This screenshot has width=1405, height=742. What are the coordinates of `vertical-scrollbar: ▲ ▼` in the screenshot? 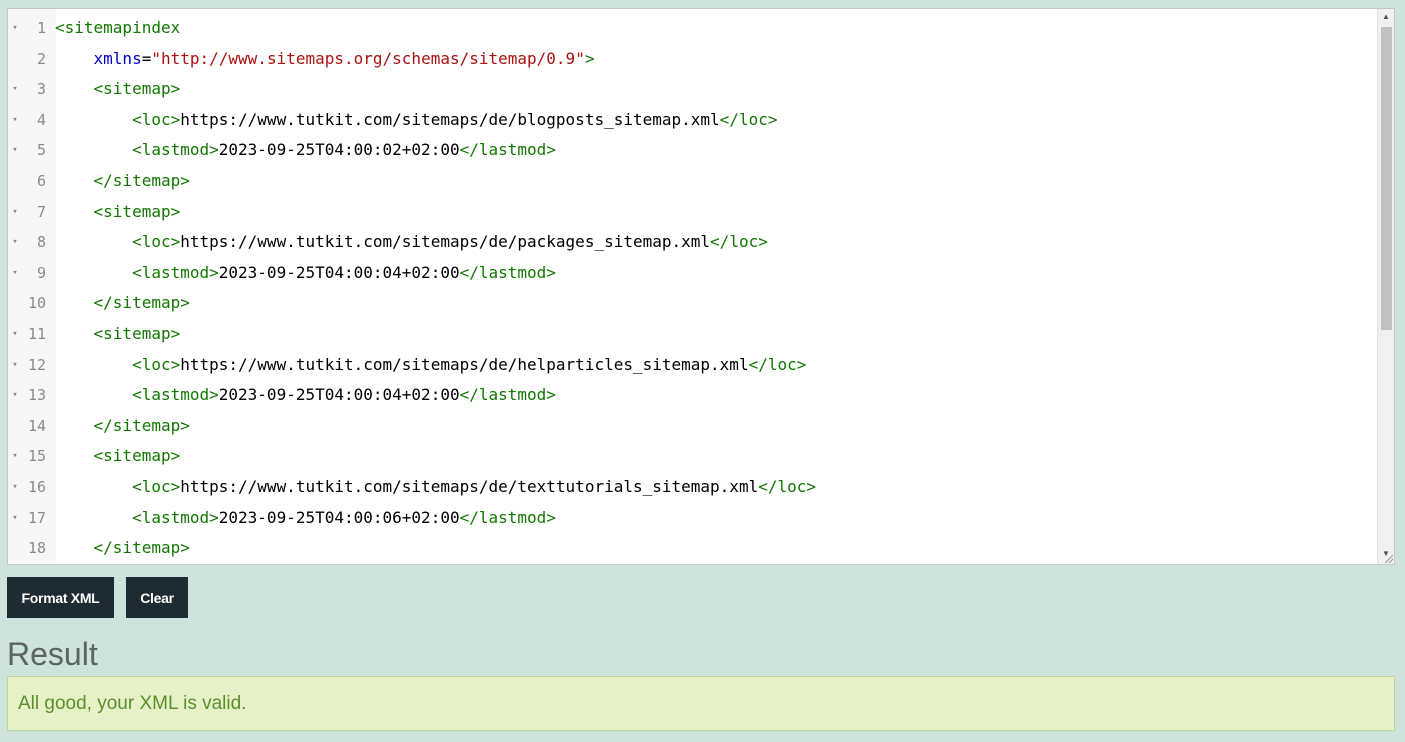 It's located at (1385, 286).